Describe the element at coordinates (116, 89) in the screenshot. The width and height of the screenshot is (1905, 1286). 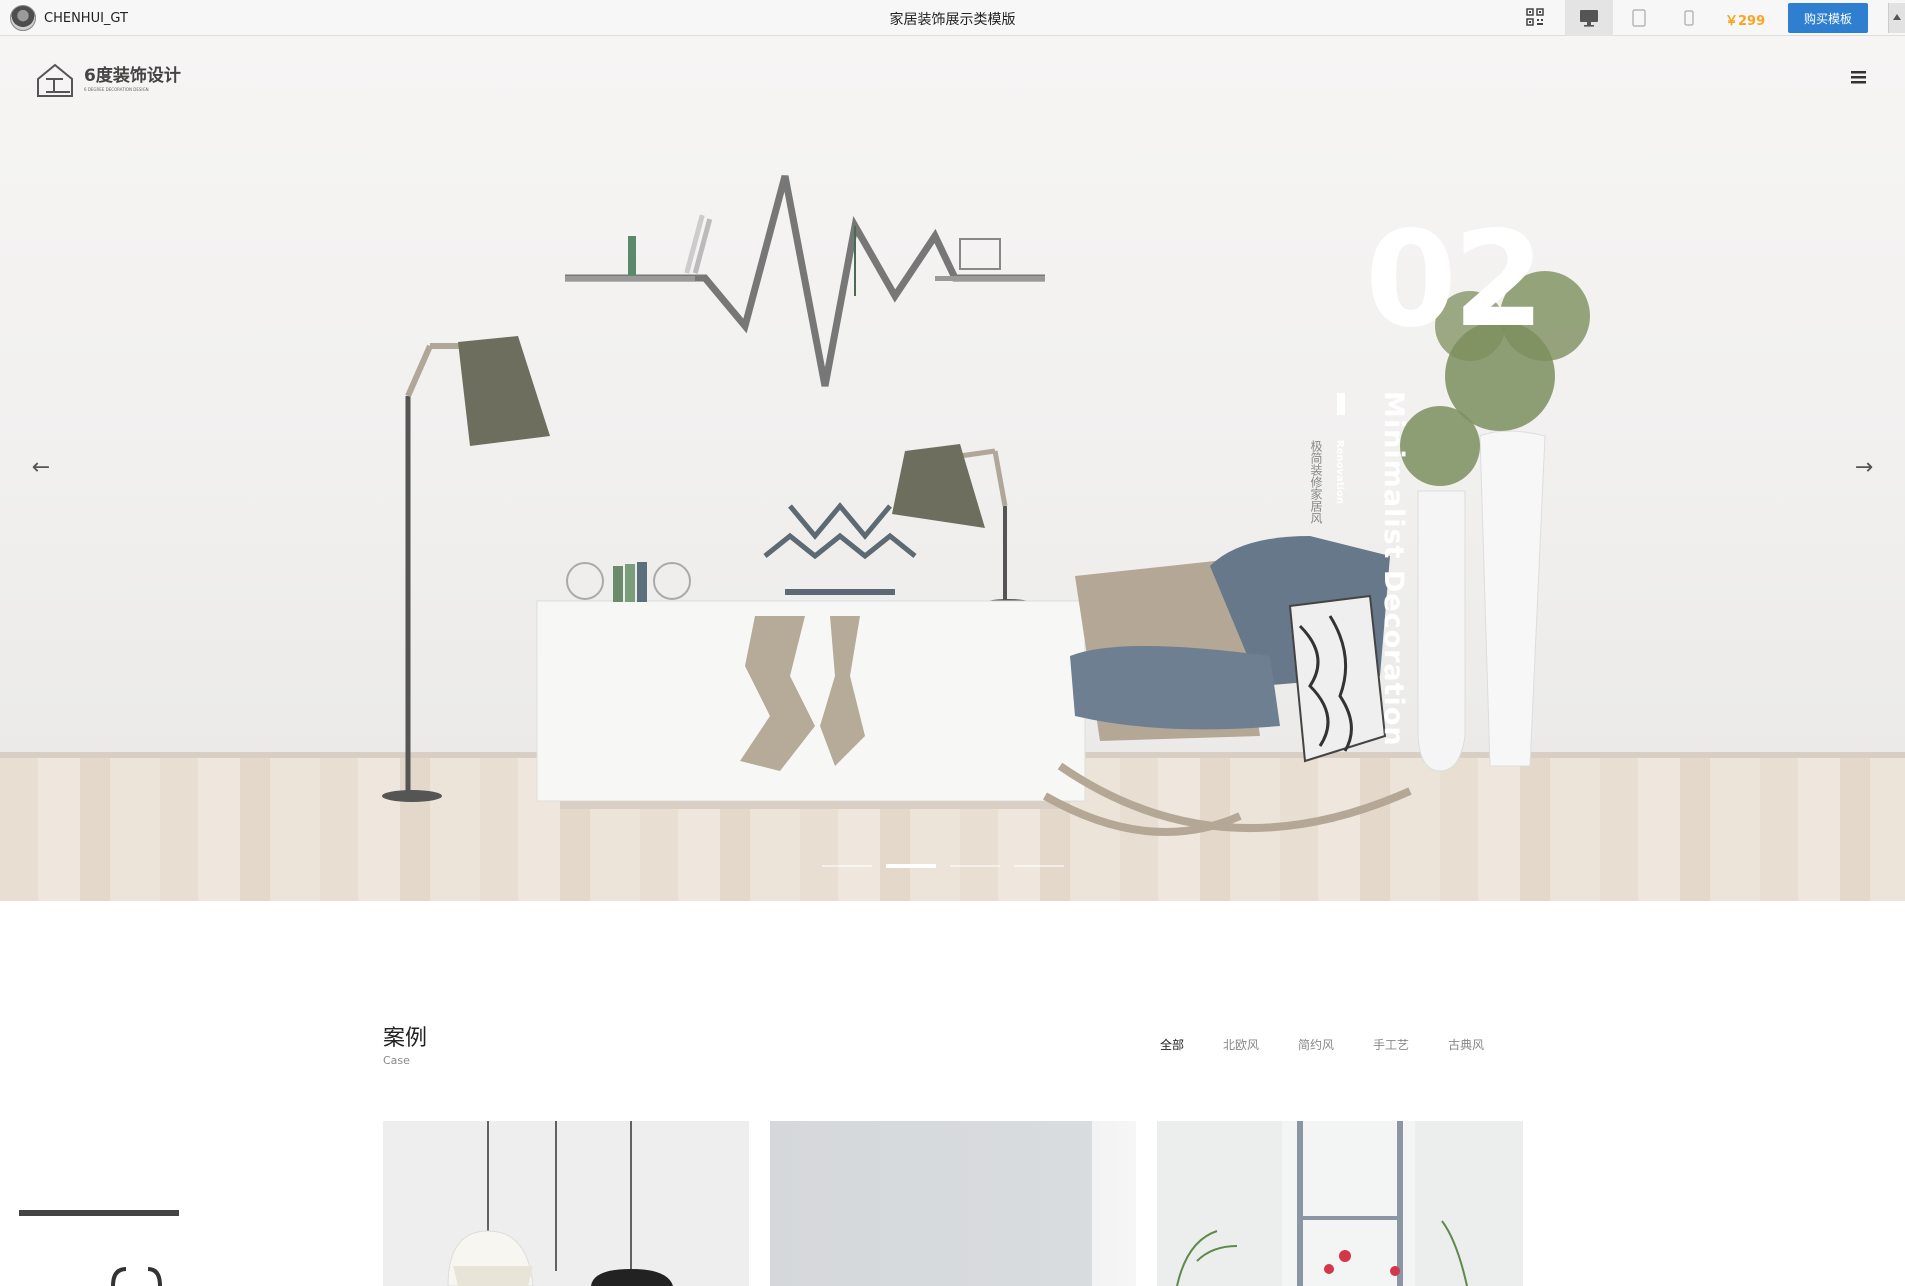
I see `logo-subtext: 6 DEGREE DECORATION DESIGN` at that location.